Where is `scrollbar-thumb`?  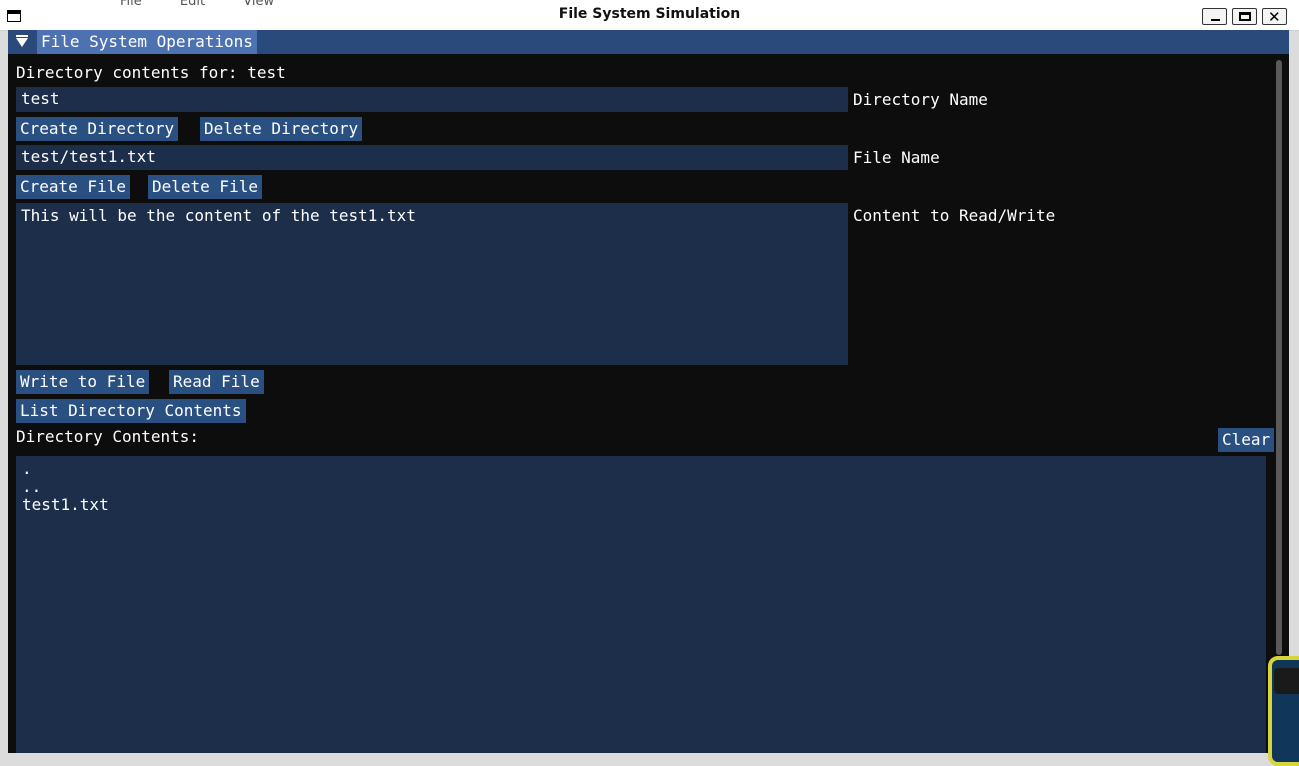
scrollbar-thumb is located at coordinates (1279, 357).